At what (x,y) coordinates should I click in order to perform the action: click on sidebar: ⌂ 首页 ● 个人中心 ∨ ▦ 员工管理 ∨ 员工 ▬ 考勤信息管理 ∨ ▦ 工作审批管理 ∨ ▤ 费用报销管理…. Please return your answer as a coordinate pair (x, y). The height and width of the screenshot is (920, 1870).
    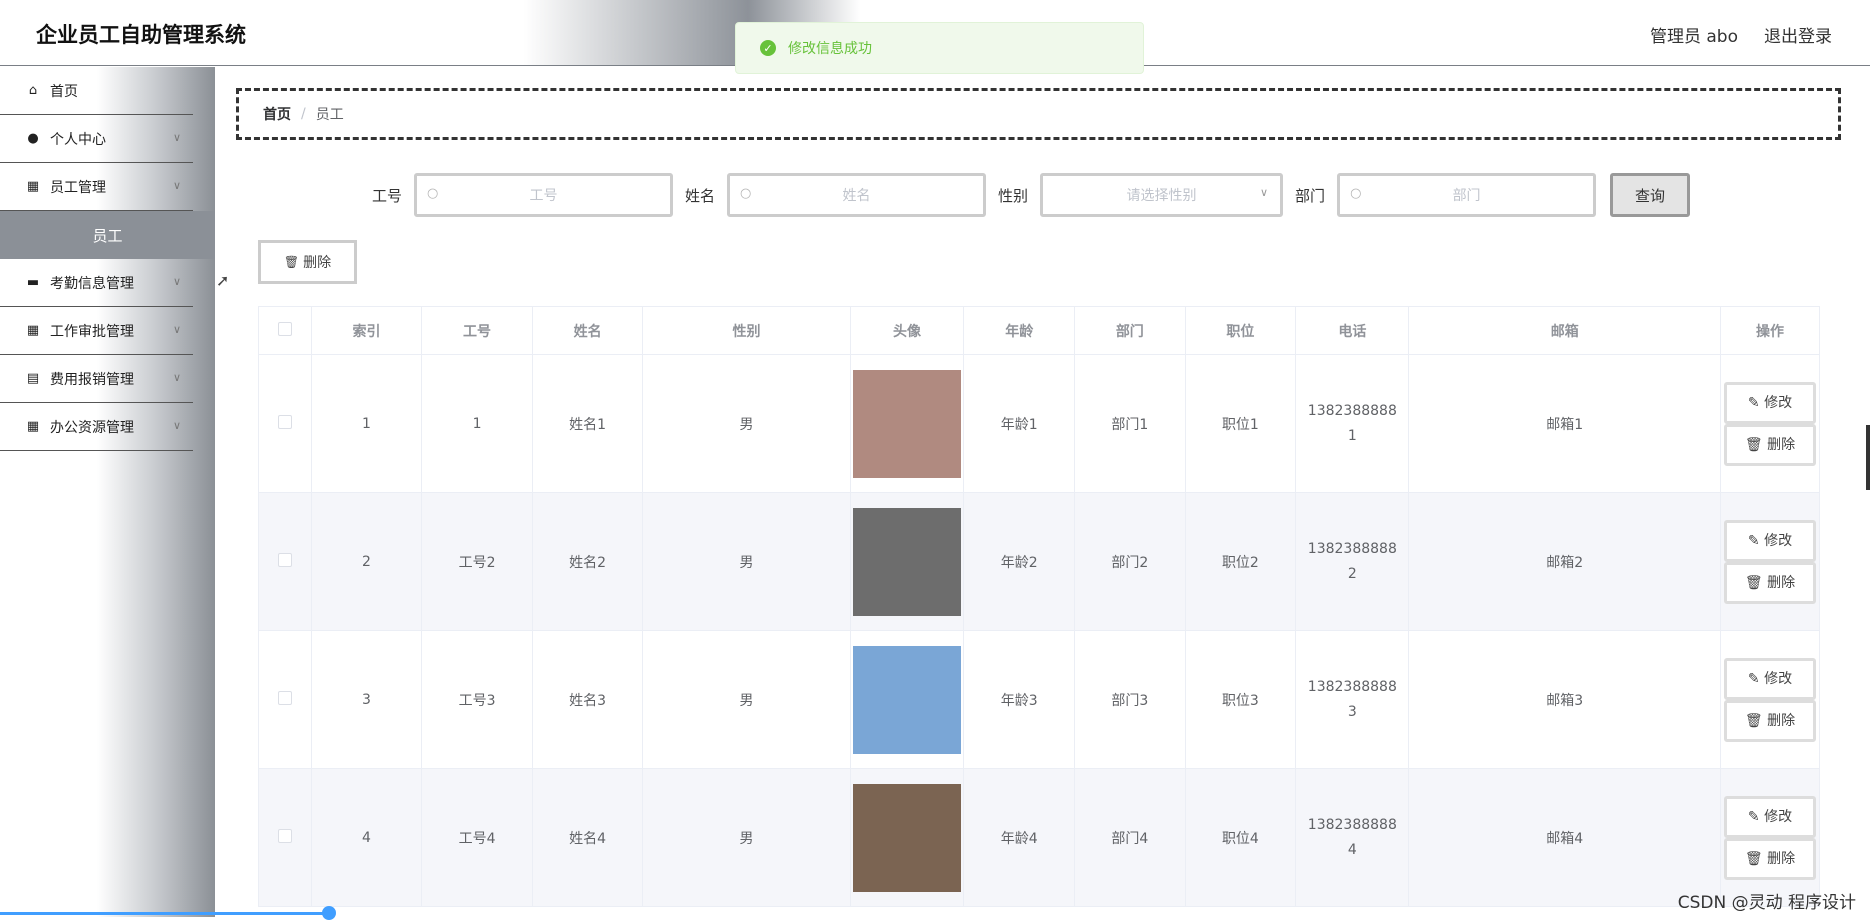
    Looking at the image, I should click on (107, 492).